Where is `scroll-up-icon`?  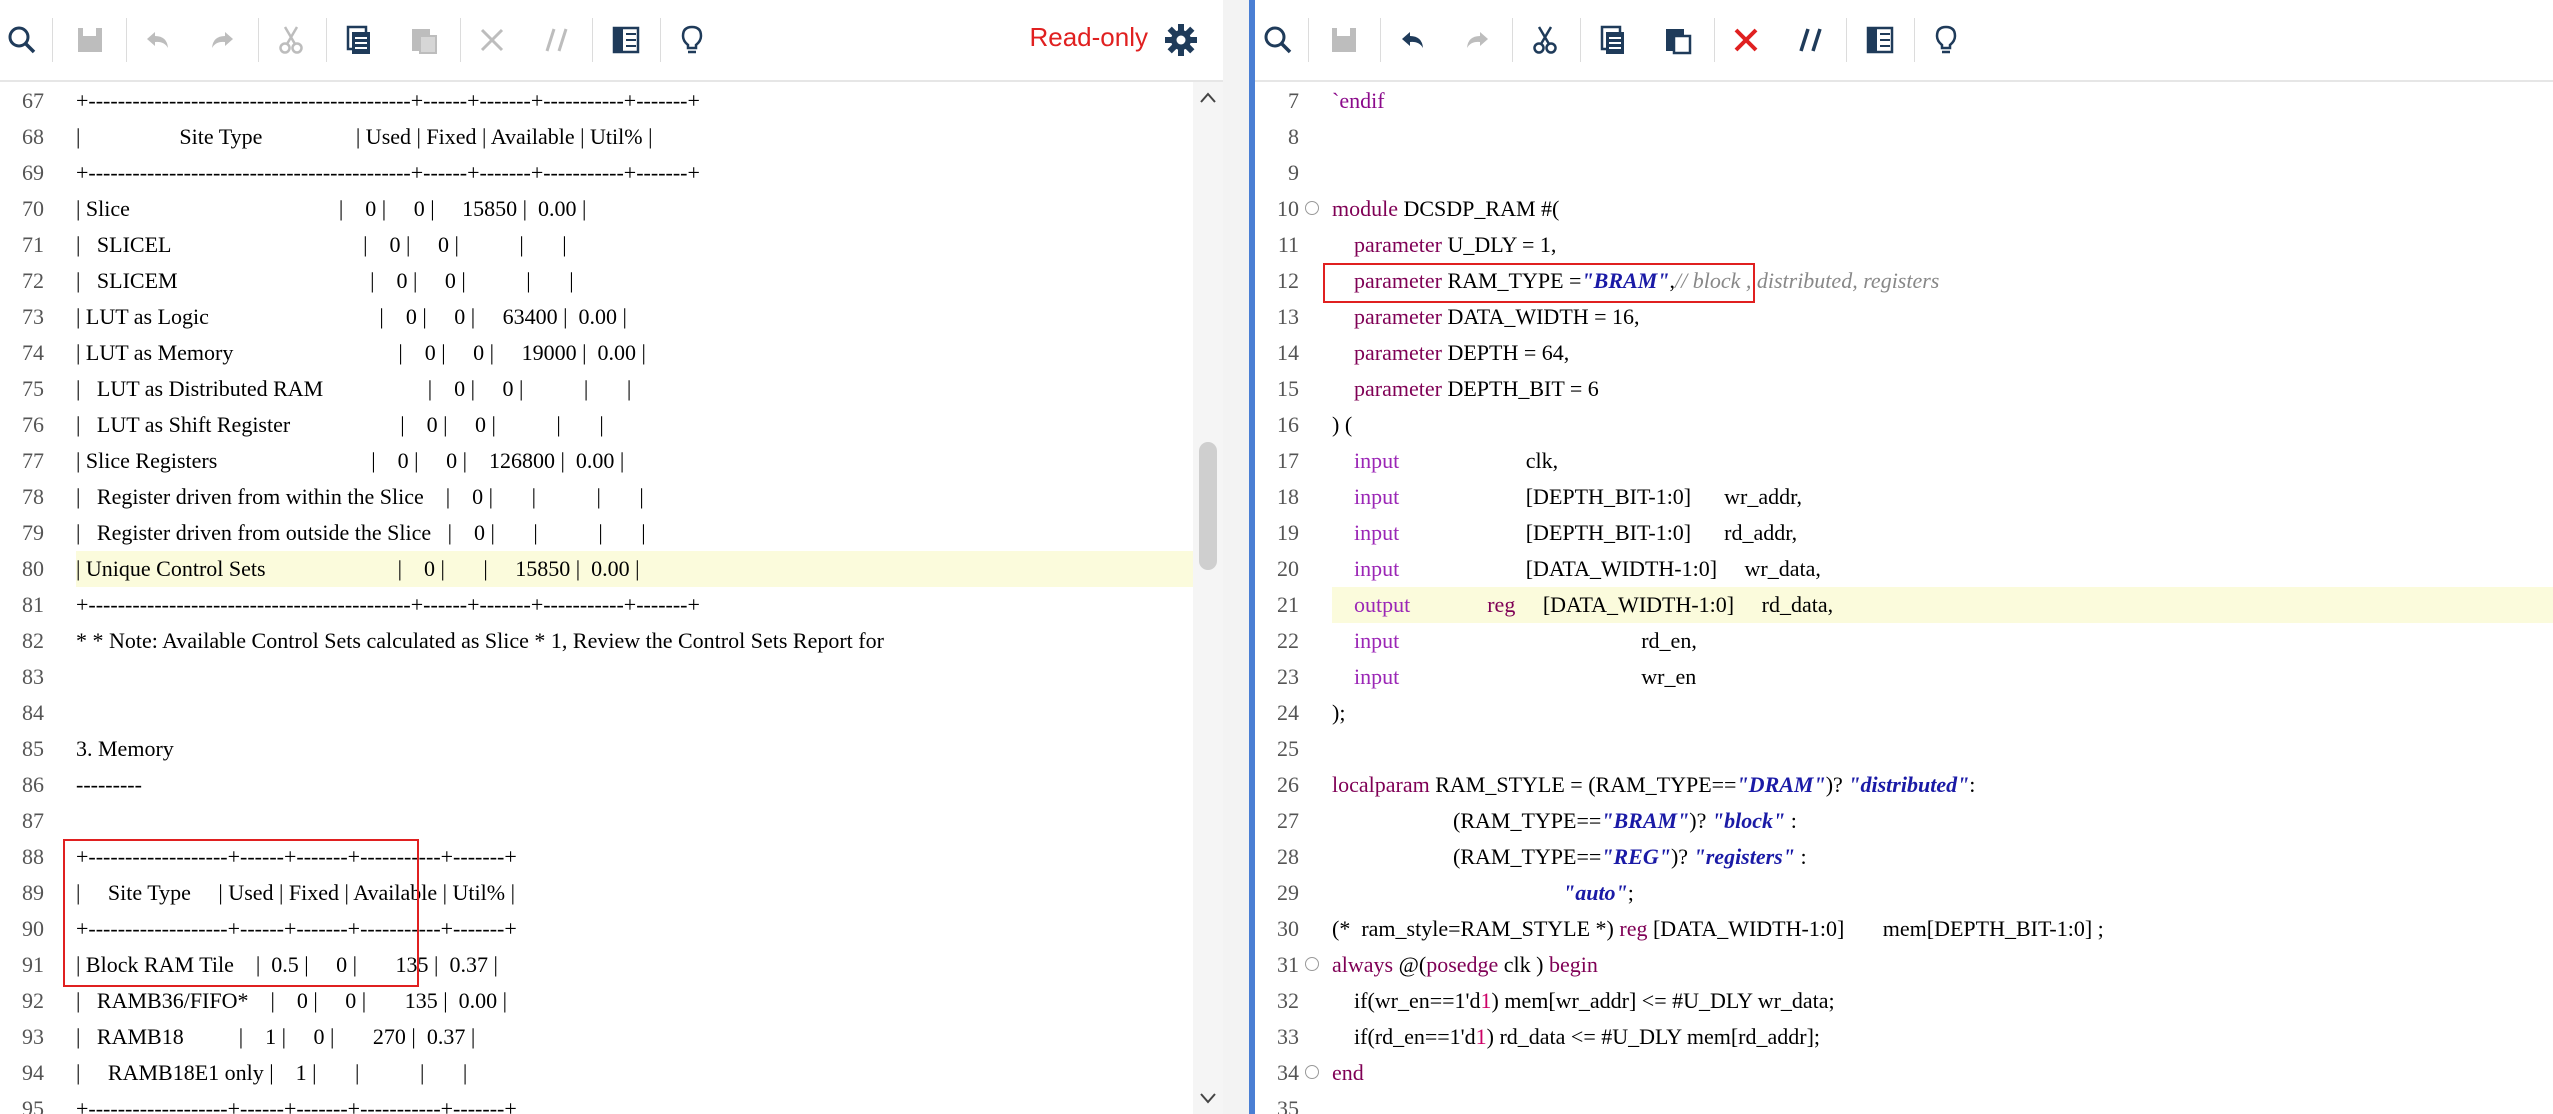
scroll-up-icon is located at coordinates (1208, 98).